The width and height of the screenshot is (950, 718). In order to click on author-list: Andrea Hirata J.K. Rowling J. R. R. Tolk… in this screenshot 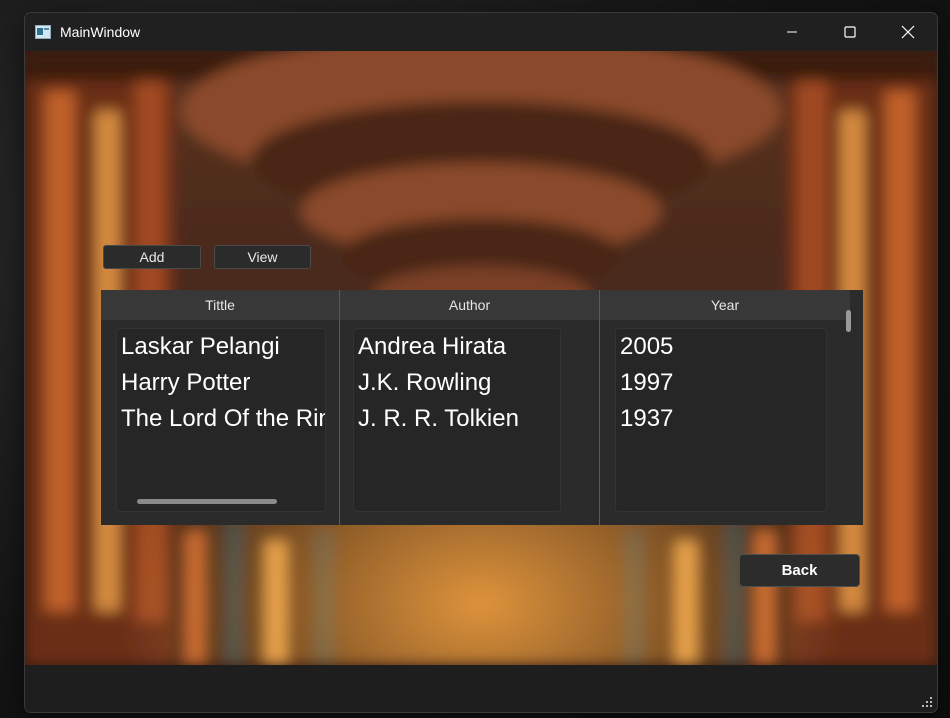, I will do `click(457, 420)`.